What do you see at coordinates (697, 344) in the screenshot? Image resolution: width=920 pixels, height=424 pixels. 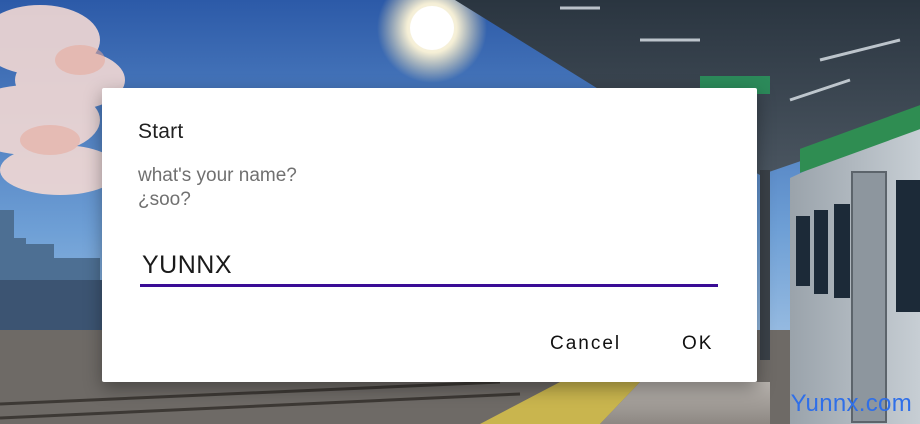 I see `ok-button: OK` at bounding box center [697, 344].